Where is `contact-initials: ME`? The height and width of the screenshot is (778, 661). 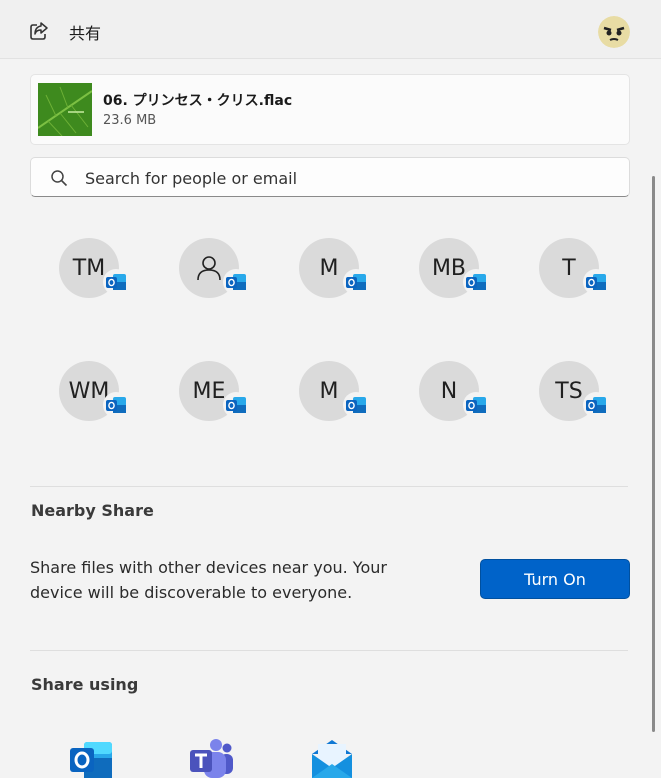 contact-initials: ME is located at coordinates (209, 391).